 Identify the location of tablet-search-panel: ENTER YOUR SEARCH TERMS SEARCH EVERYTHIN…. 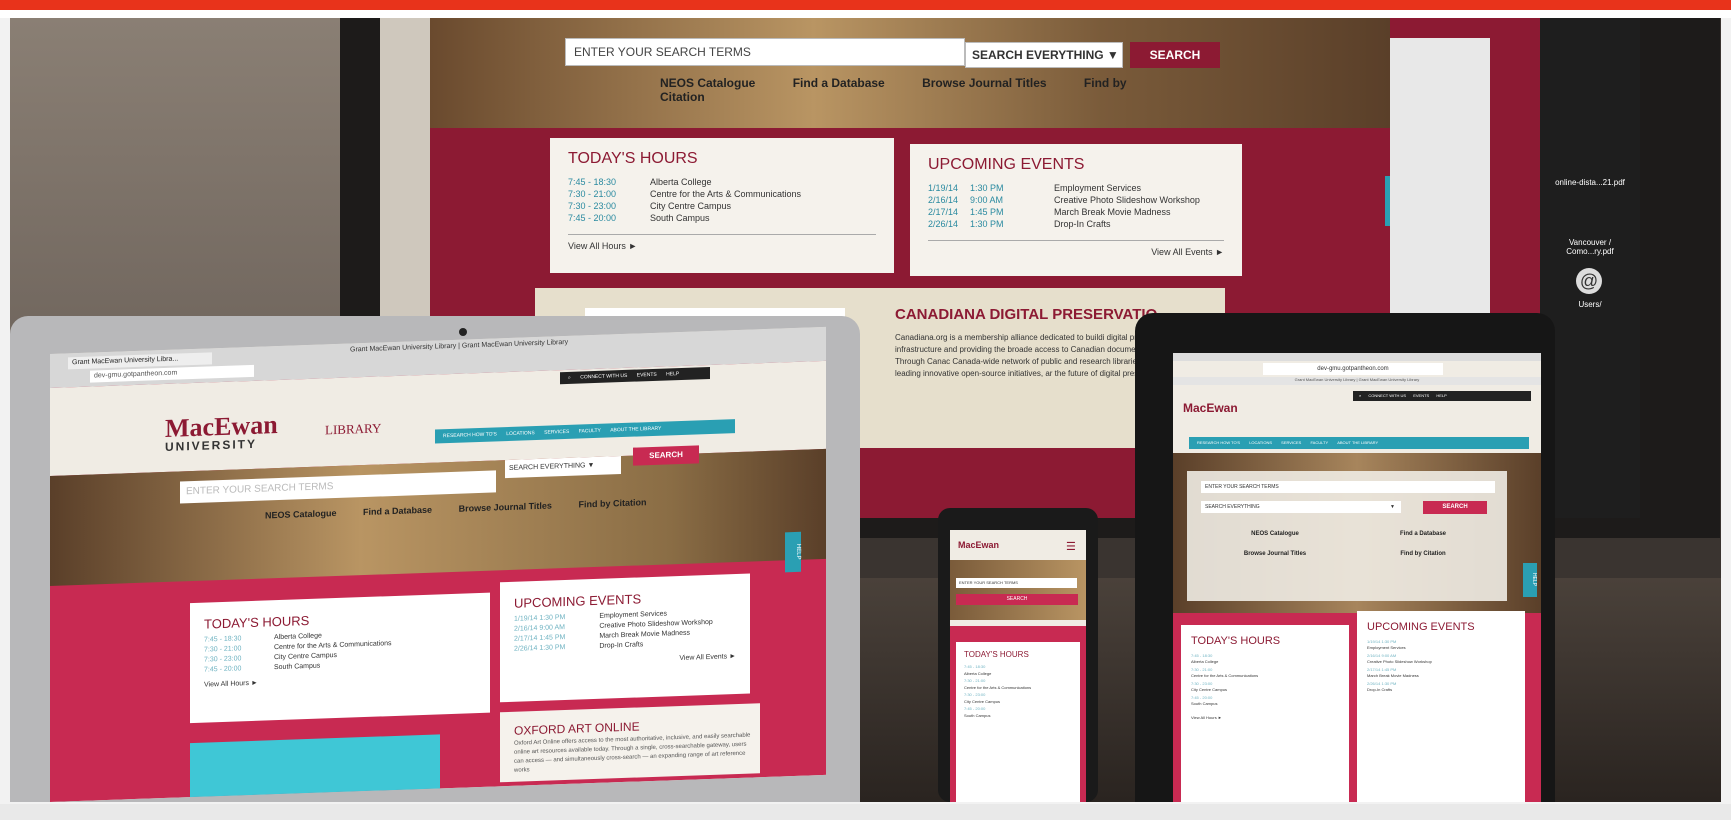
(1347, 536).